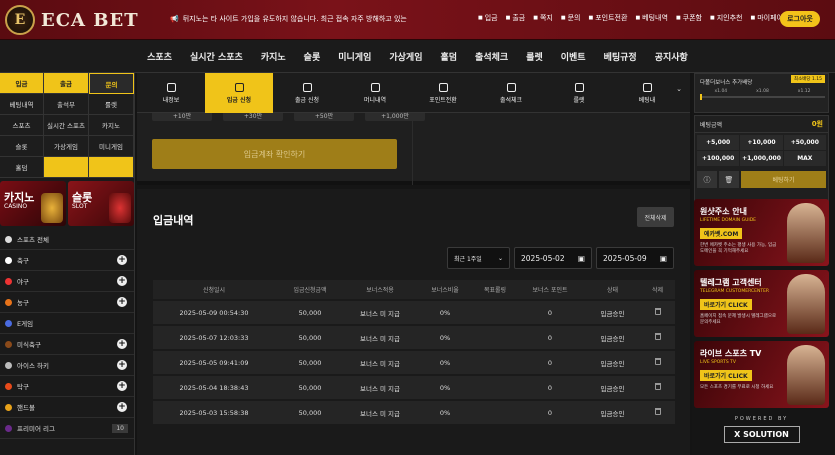 Image resolution: width=835 pixels, height=455 pixels. Describe the element at coordinates (443, 93) in the screenshot. I see `tab-item: 포인트전환` at that location.